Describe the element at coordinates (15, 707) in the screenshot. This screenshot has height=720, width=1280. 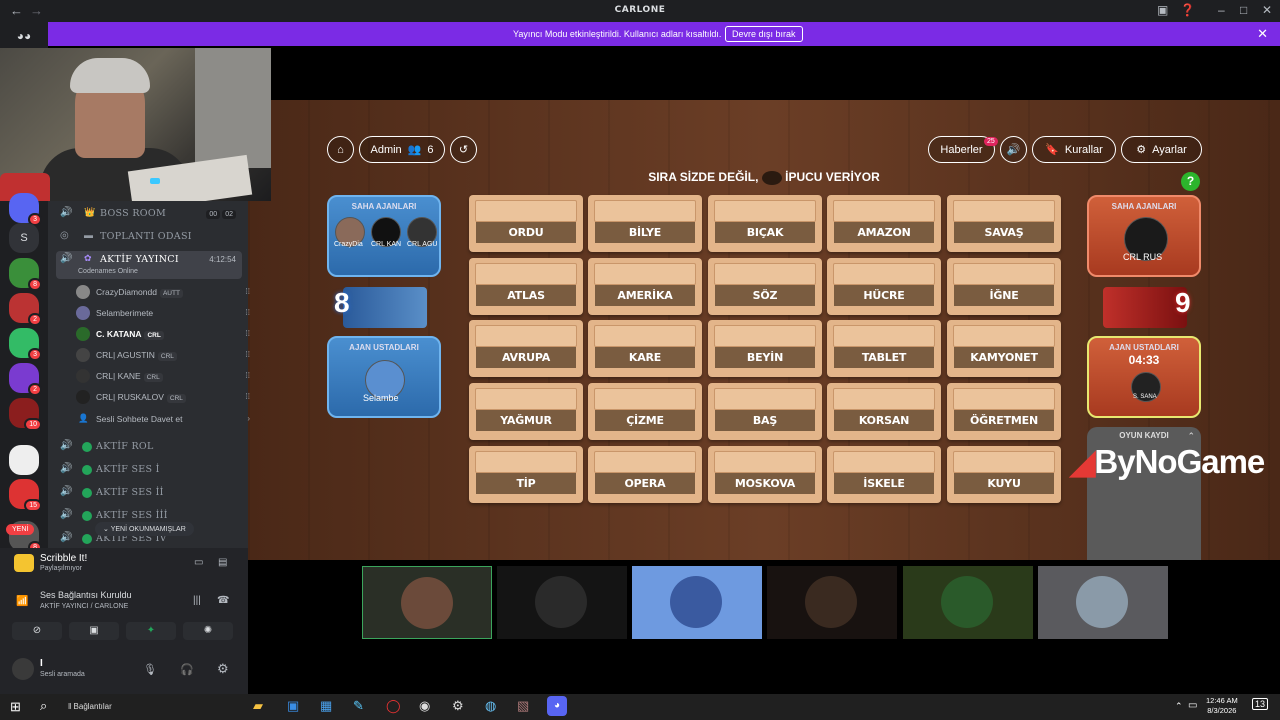
I see `windows-start-icon: ⊞` at that location.